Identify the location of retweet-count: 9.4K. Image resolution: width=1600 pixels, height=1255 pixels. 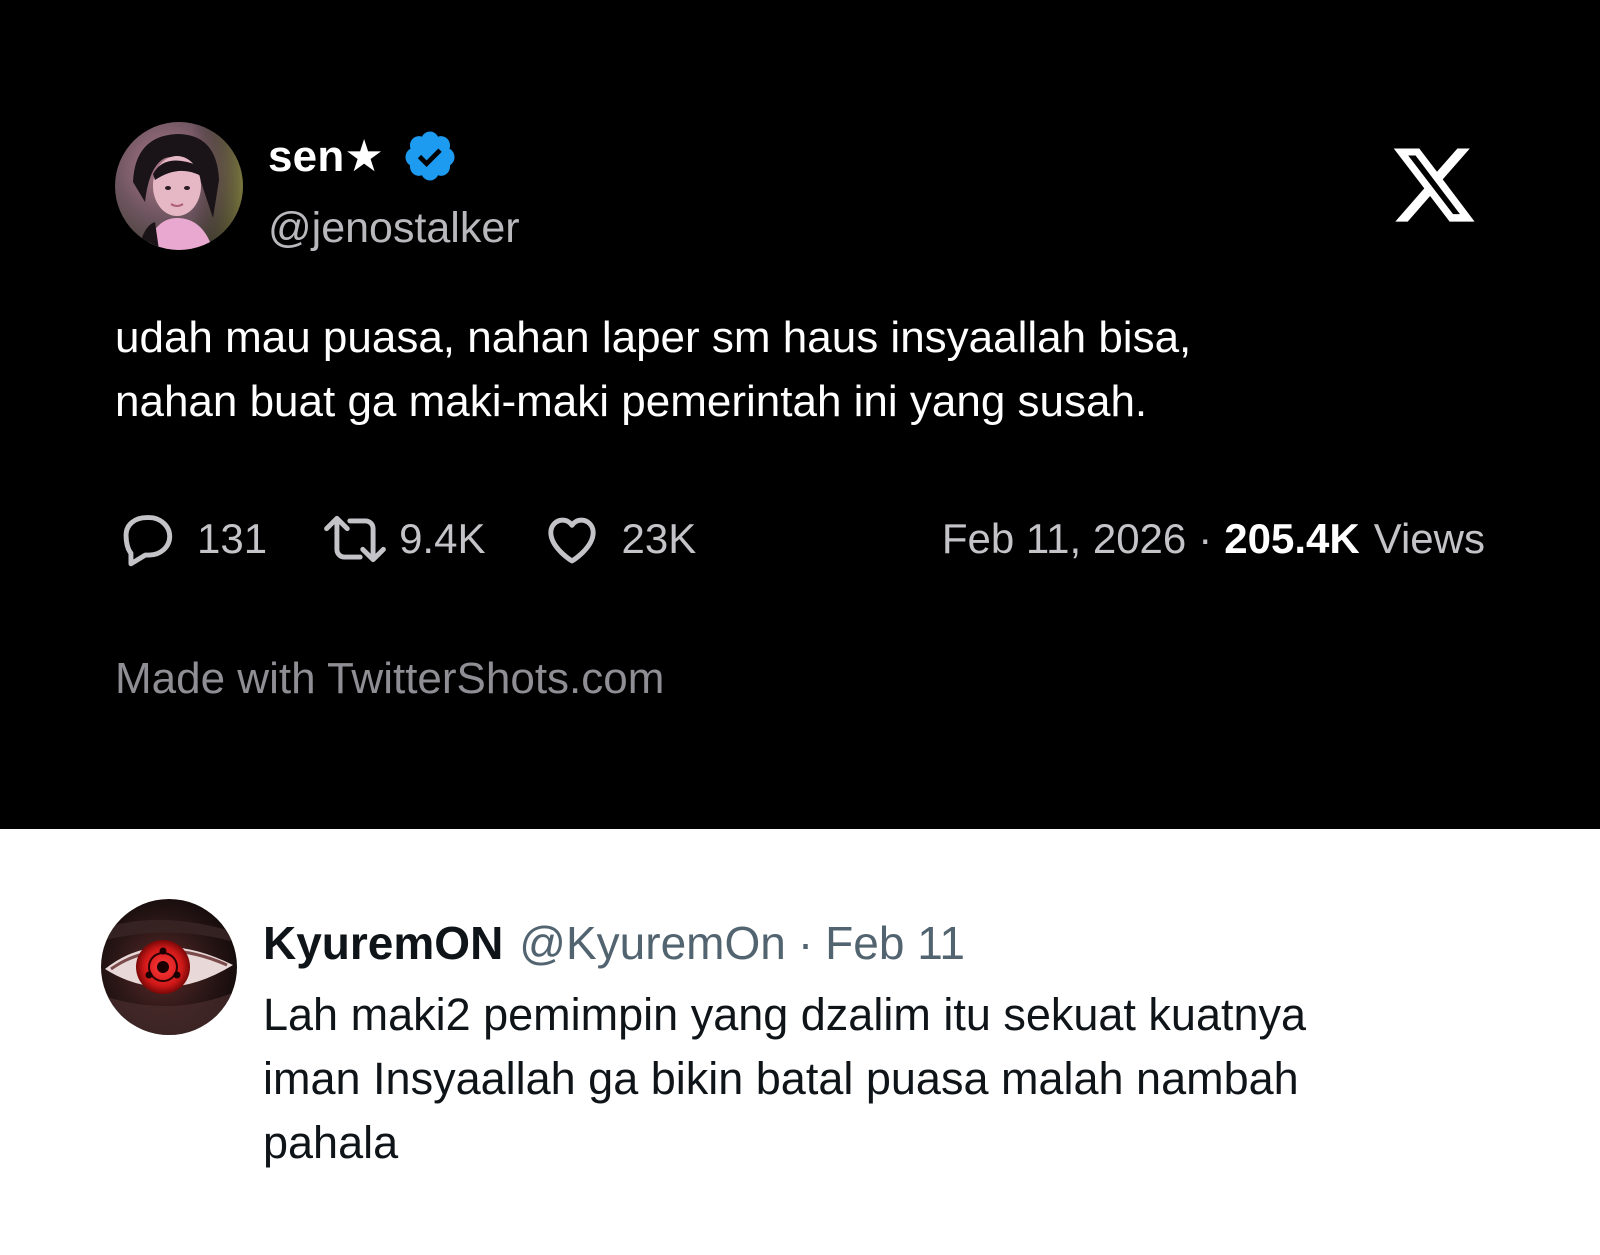
(442, 538).